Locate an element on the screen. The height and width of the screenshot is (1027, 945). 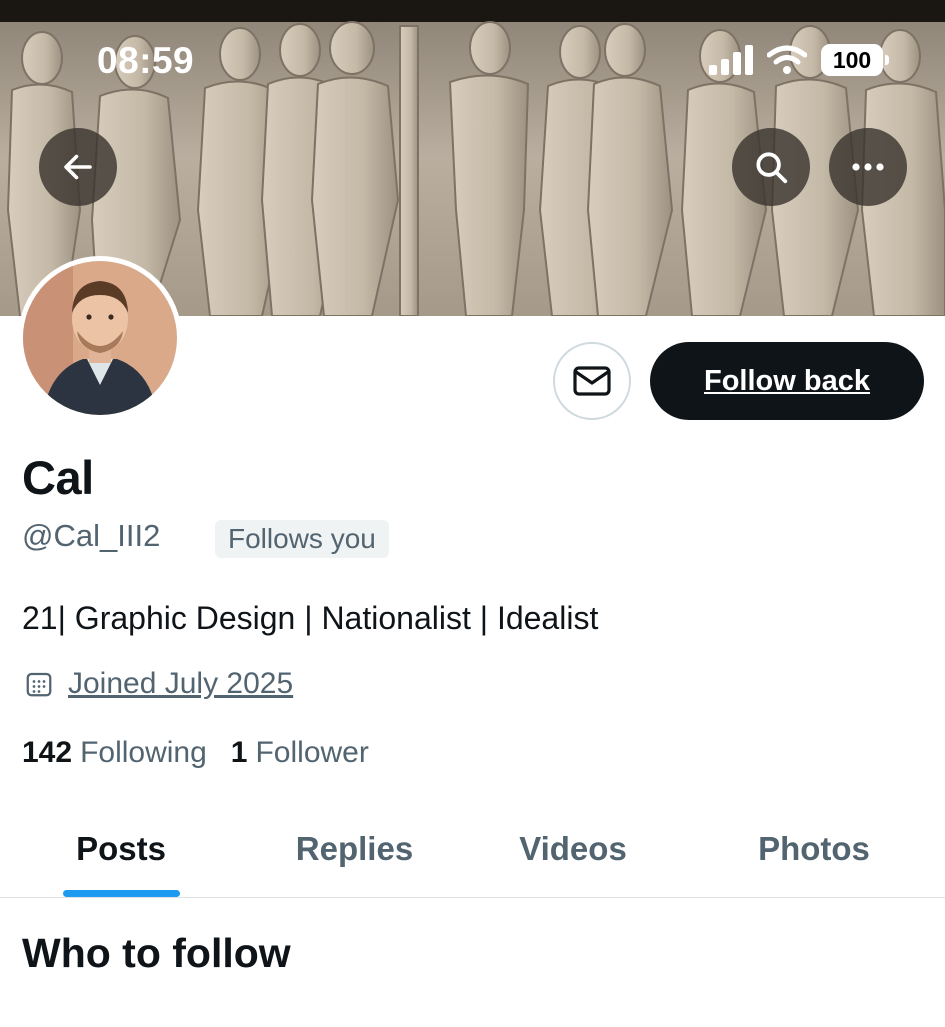
avatar-image is located at coordinates (100, 338).